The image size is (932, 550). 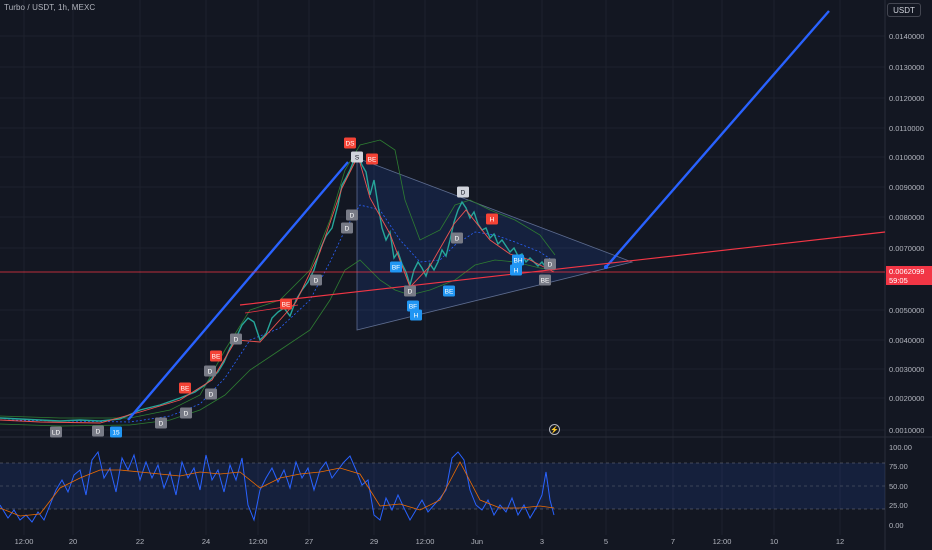 I want to click on signal-marker: DS, so click(x=350, y=143).